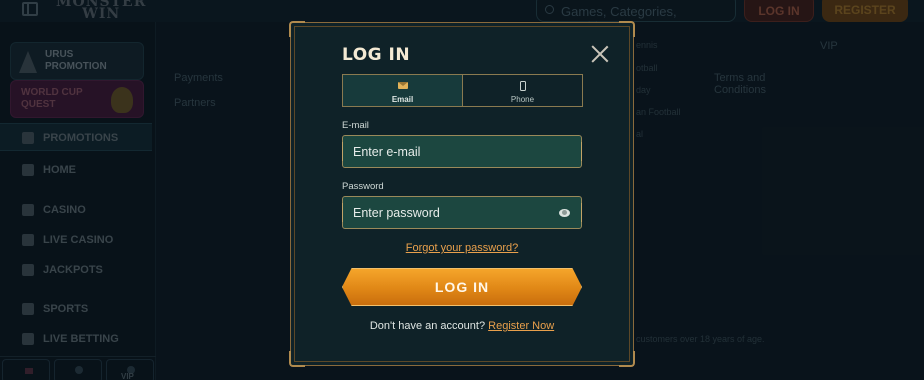 The image size is (924, 380). What do you see at coordinates (402, 99) in the screenshot?
I see `tab-email-label: Email` at bounding box center [402, 99].